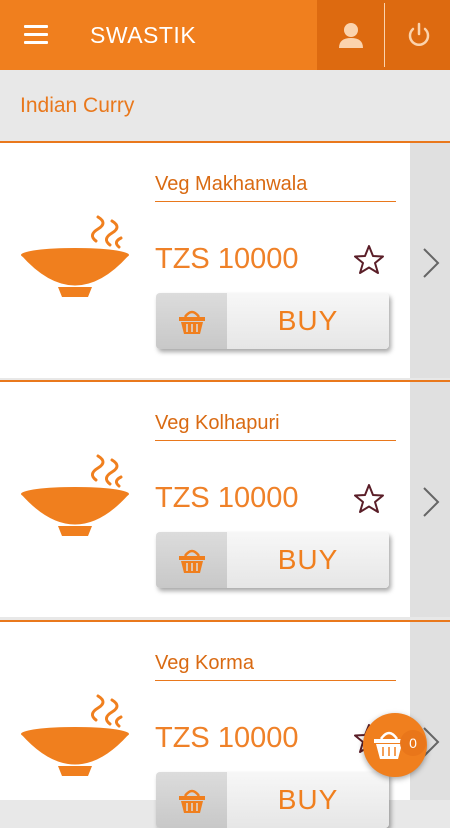  Describe the element at coordinates (225, 105) in the screenshot. I see `category-header: Indian Curry` at that location.